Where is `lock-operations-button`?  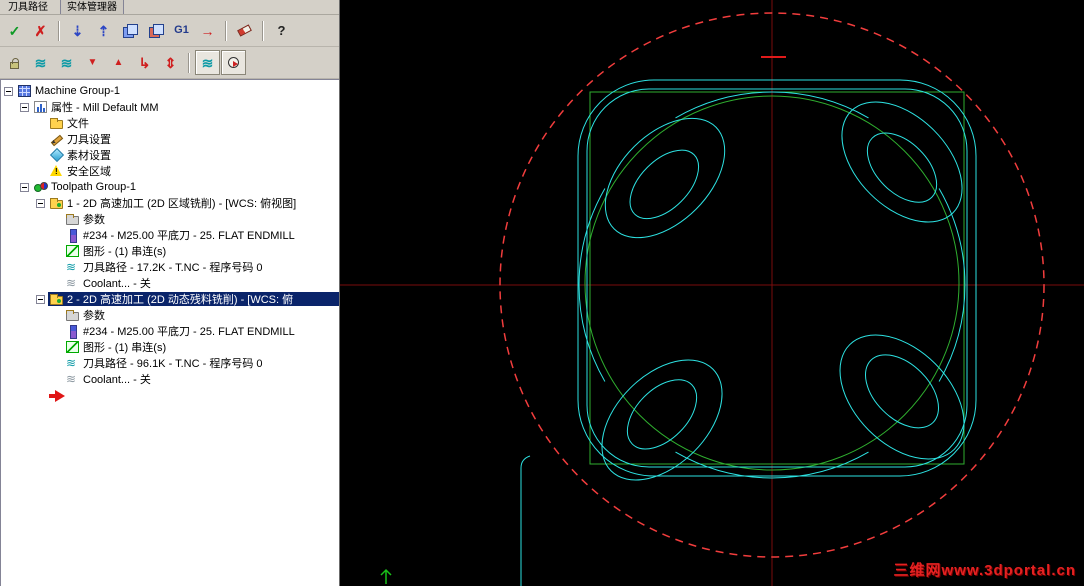 lock-operations-button is located at coordinates (14, 62).